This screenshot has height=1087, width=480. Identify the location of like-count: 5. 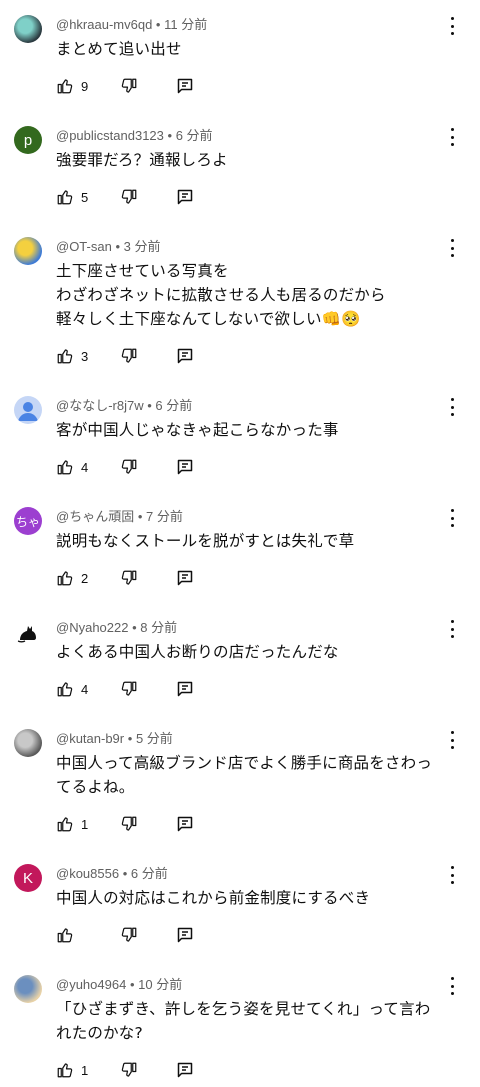
(85, 197).